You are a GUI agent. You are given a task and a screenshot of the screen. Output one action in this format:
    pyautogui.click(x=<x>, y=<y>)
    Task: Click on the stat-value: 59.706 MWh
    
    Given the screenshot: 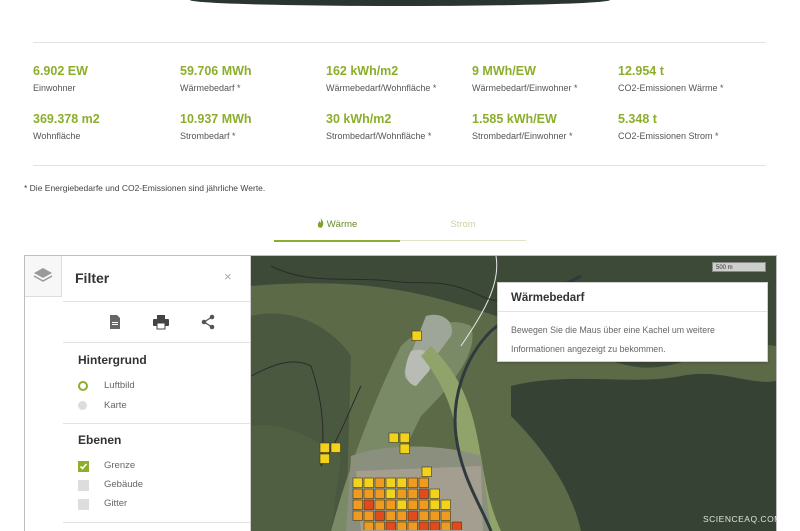 What is the action you would take?
    pyautogui.click(x=216, y=71)
    